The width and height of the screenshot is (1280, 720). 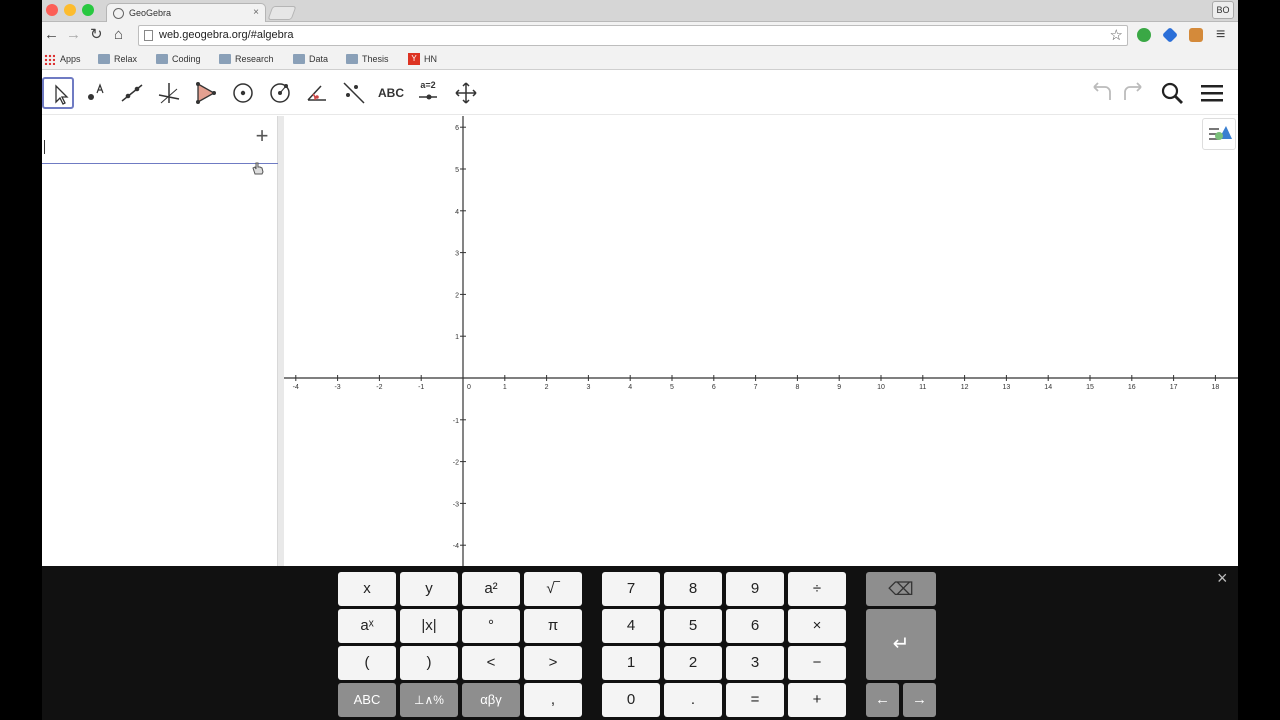 I want to click on key-degree: °, so click(x=491, y=626).